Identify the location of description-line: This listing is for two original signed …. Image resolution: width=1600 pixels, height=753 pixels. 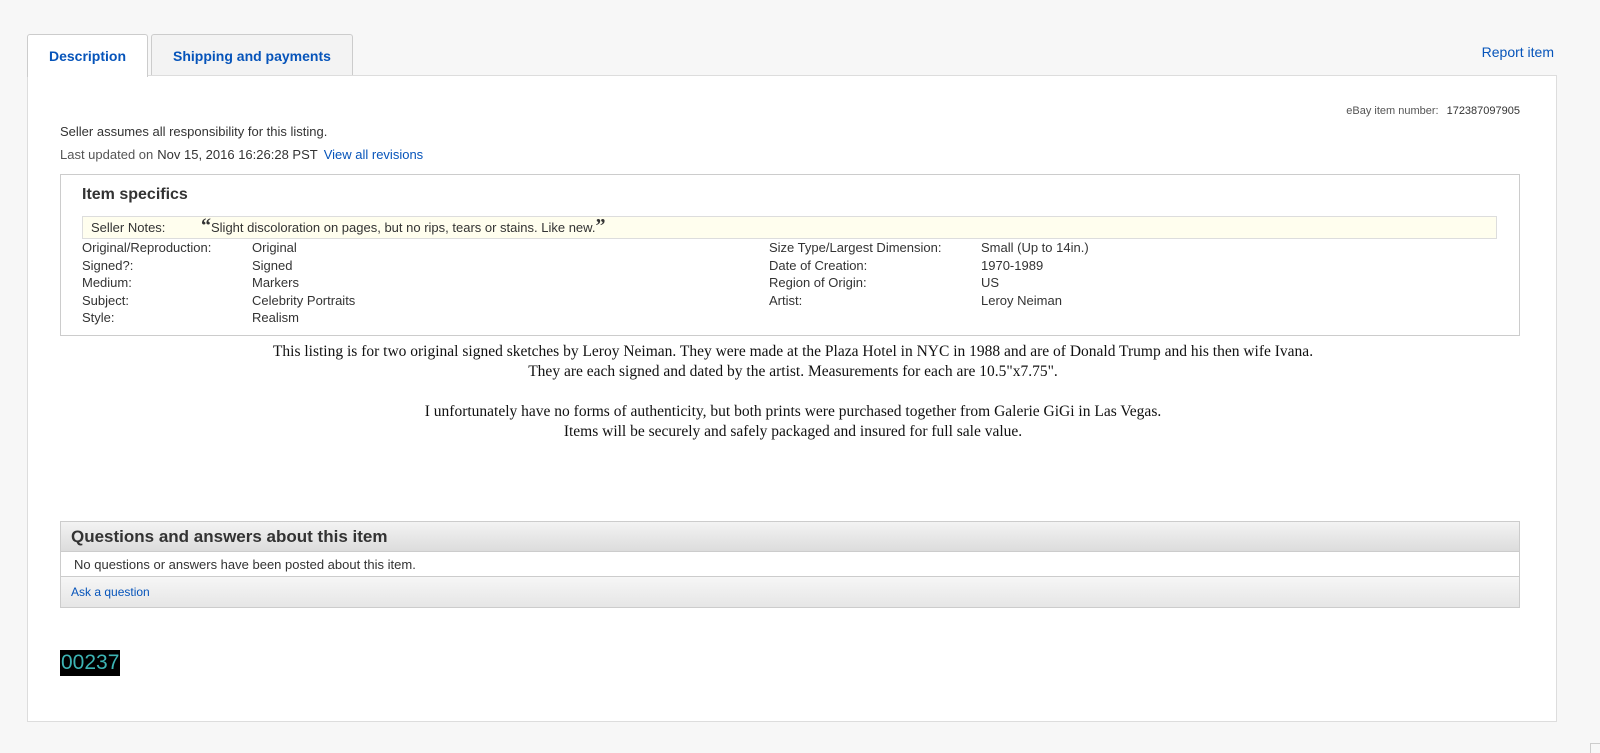
(793, 351).